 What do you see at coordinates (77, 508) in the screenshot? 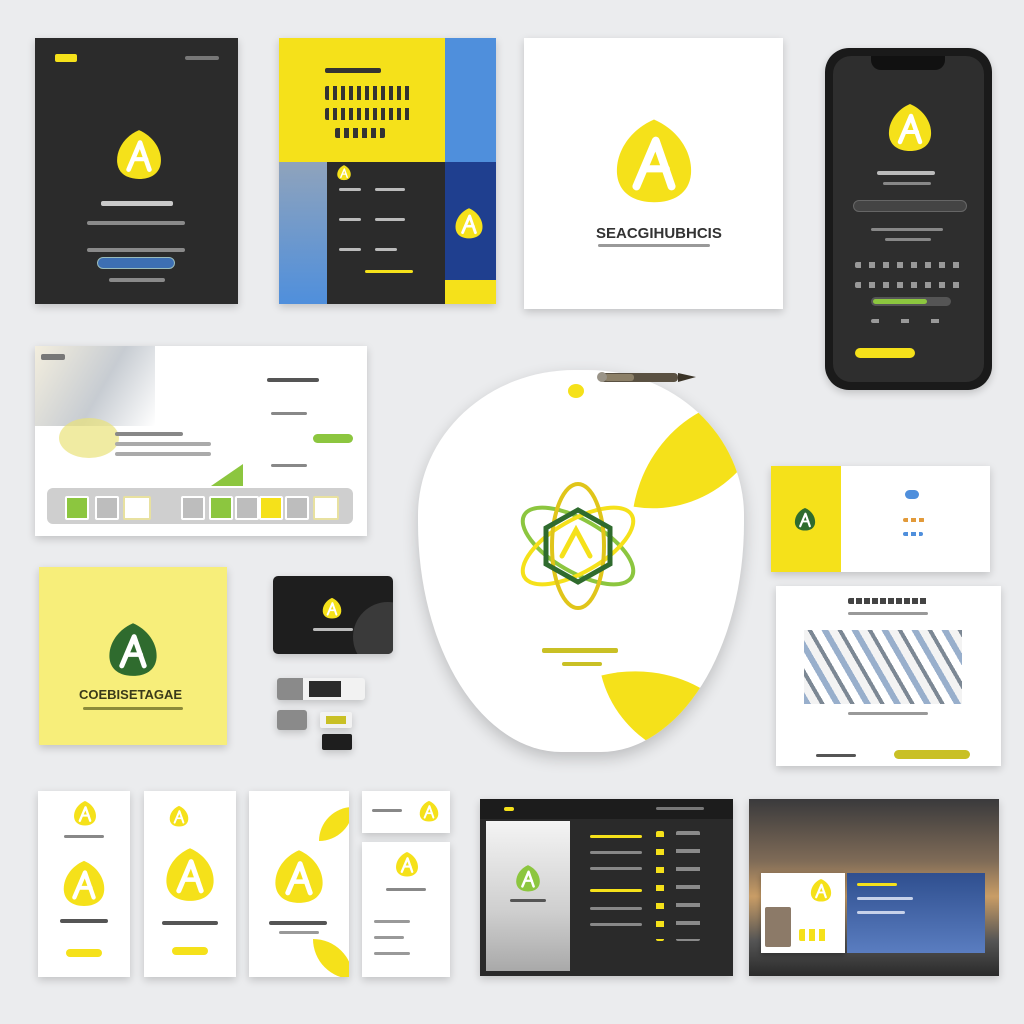
I see `website-thumbnail` at bounding box center [77, 508].